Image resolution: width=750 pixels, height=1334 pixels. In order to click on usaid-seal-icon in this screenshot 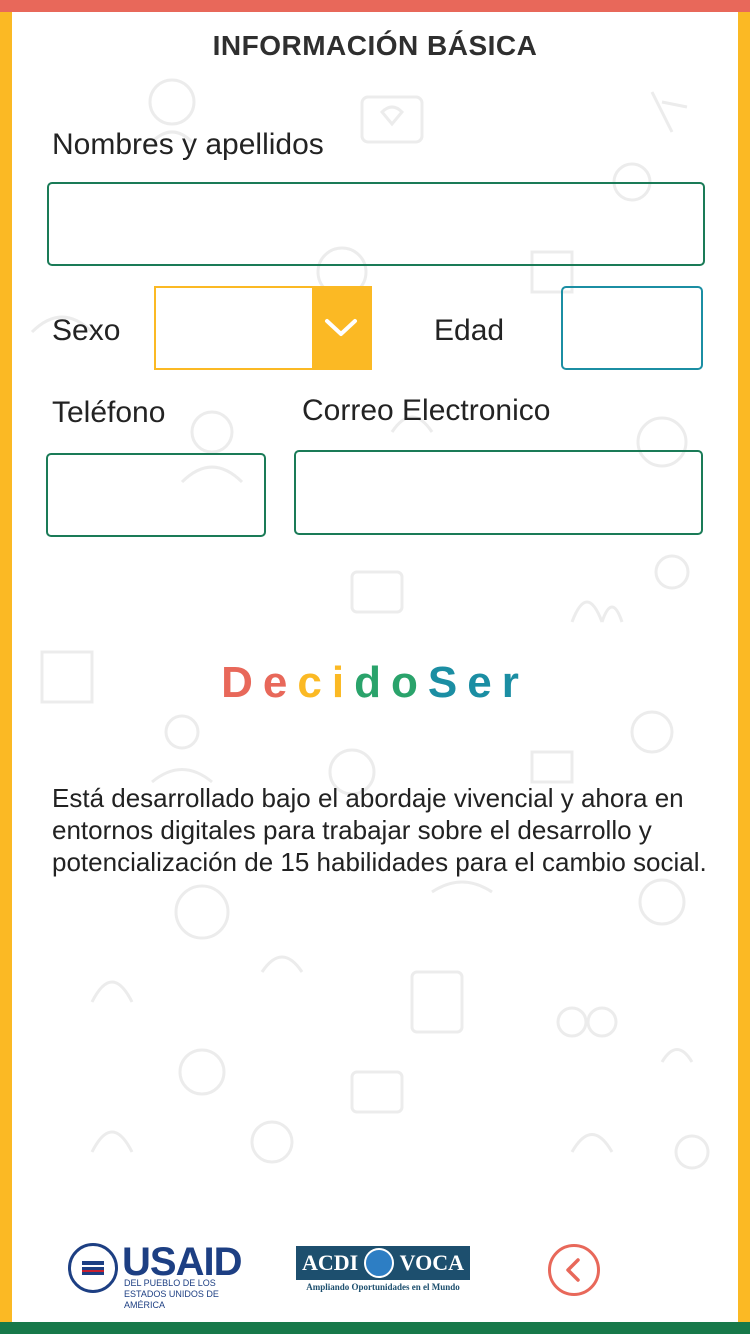, I will do `click(93, 1268)`.